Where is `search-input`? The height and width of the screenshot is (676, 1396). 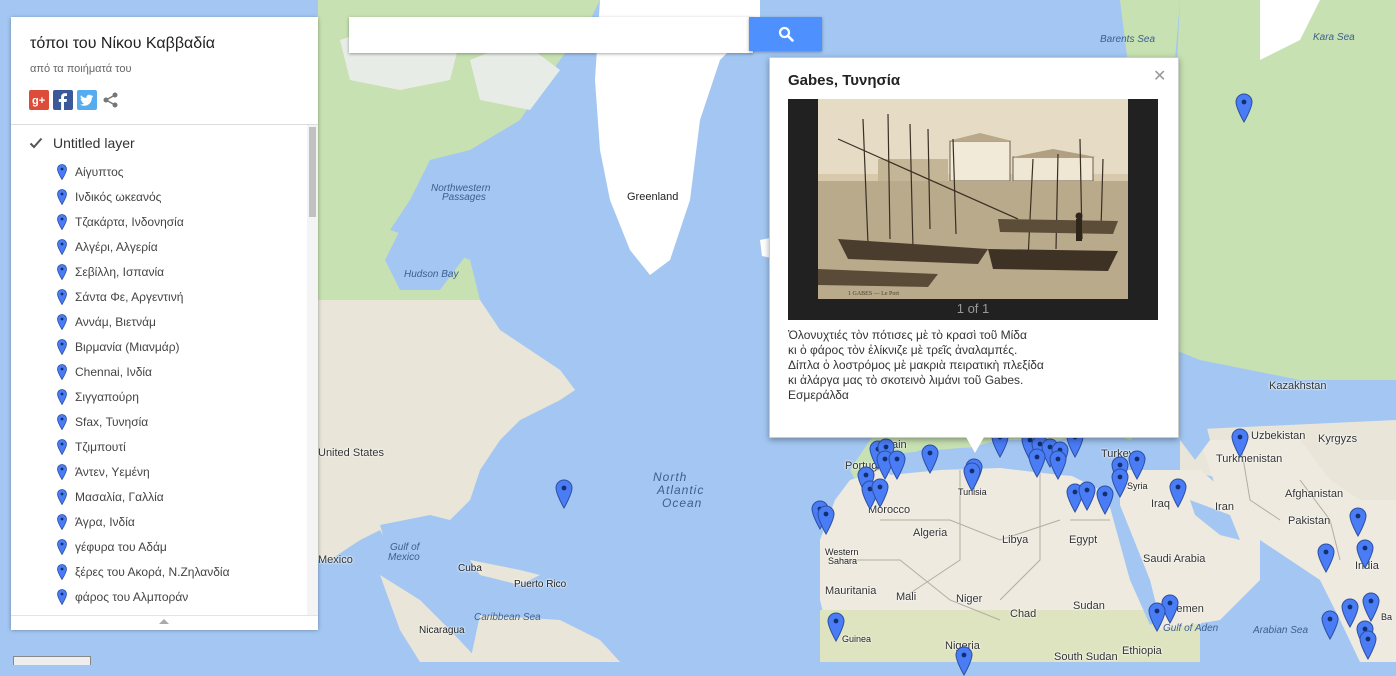
search-input is located at coordinates (551, 35).